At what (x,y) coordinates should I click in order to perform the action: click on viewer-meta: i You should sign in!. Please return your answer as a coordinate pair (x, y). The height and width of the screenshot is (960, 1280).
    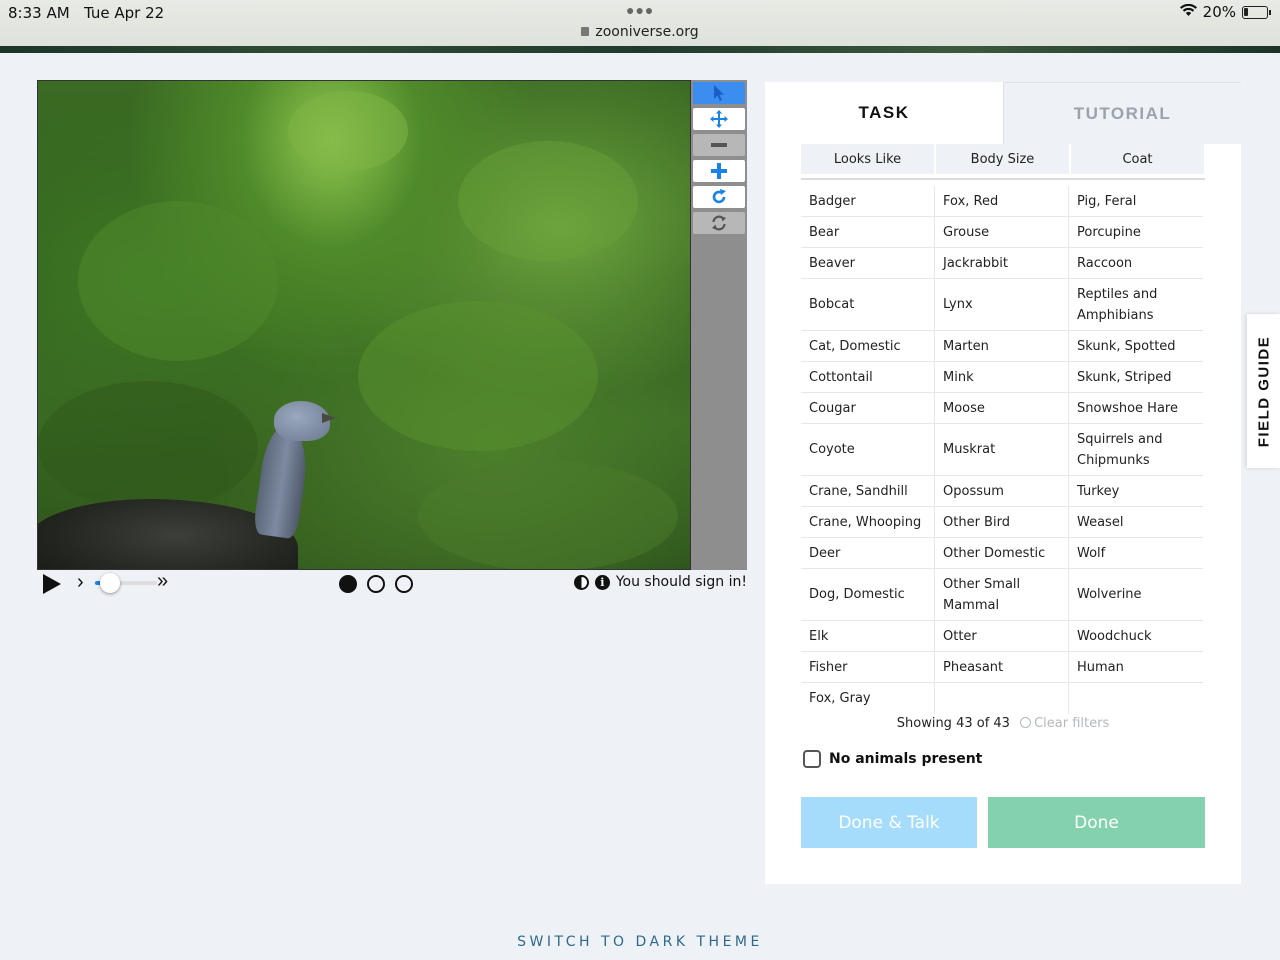
    Looking at the image, I should click on (660, 582).